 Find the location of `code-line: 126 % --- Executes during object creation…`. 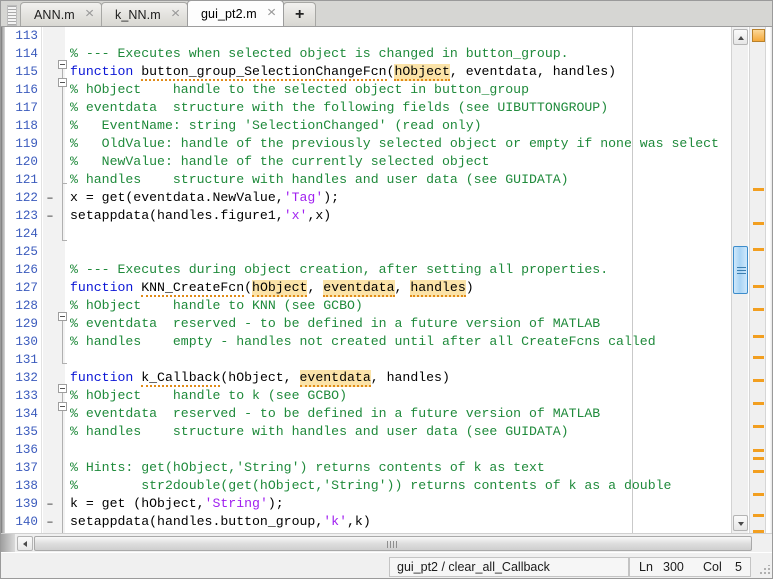

code-line: 126 % --- Executes during object creation… is located at coordinates (387, 270).